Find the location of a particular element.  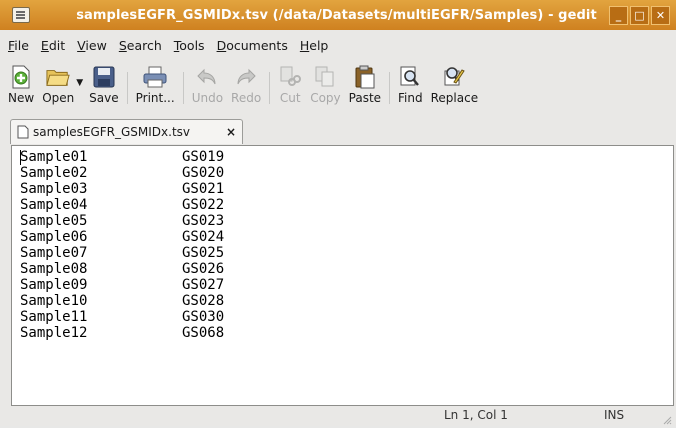

minimize-button: _ is located at coordinates (618, 15).